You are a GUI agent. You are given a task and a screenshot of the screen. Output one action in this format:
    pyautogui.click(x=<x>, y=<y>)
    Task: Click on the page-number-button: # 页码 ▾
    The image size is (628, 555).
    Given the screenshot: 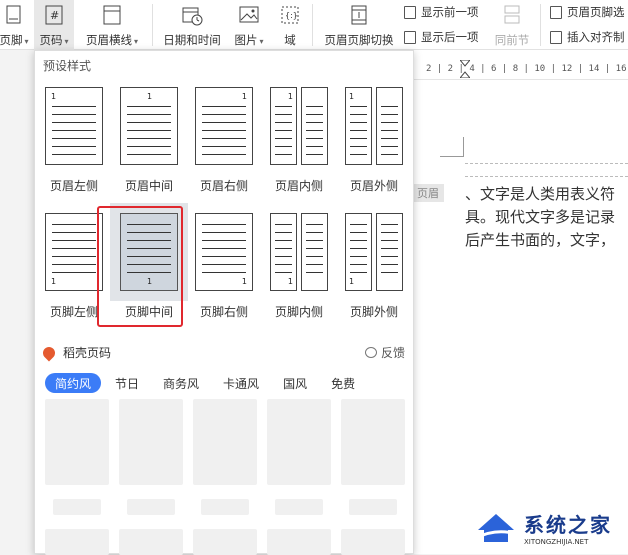 What is the action you would take?
    pyautogui.click(x=54, y=25)
    